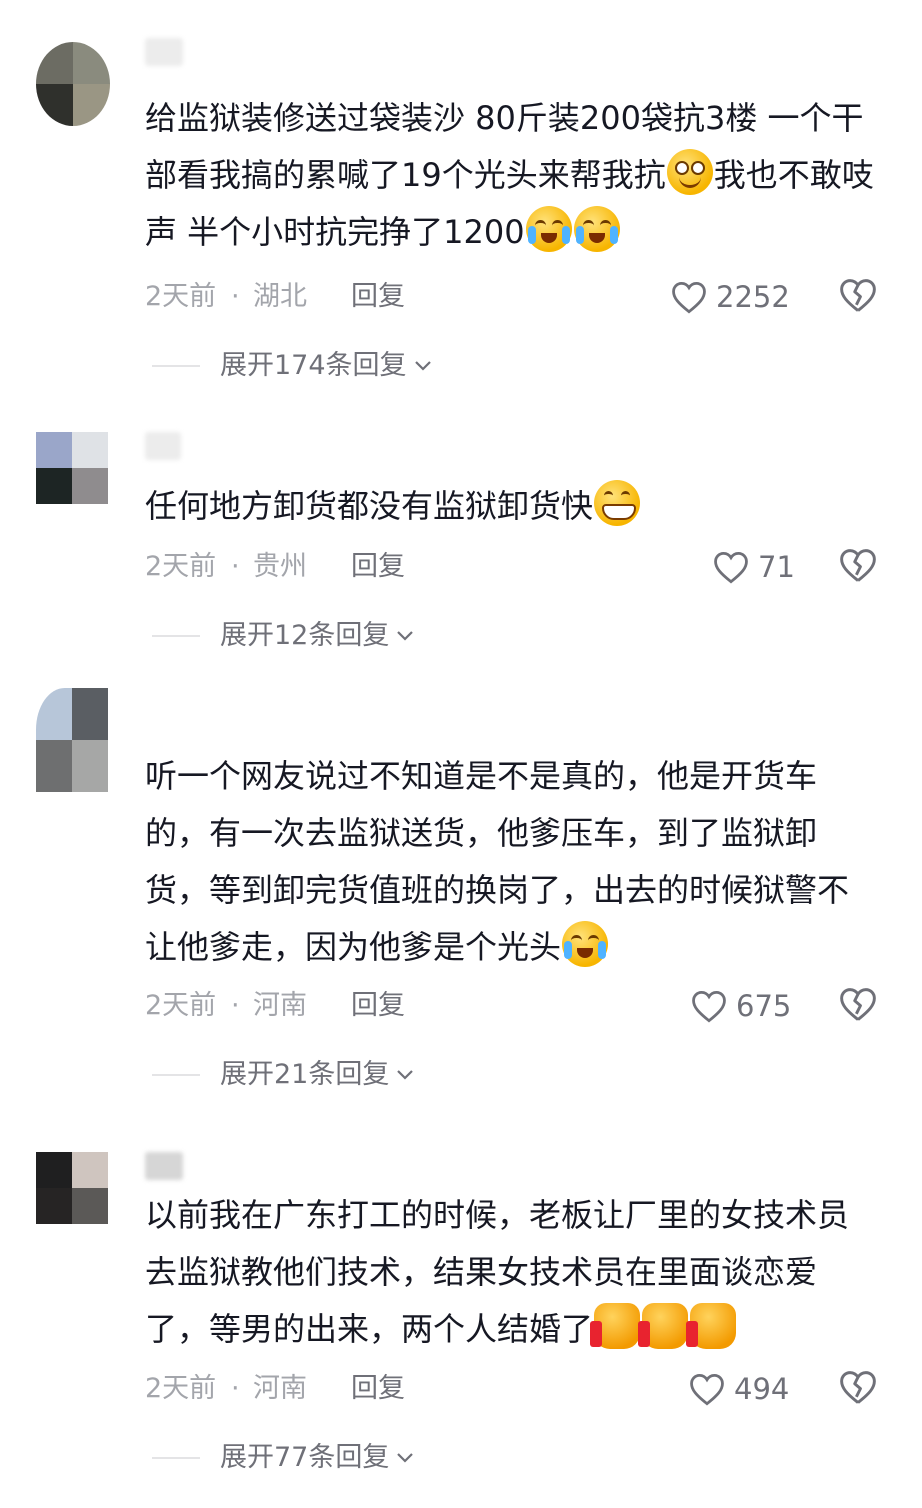  I want to click on like-count: 675, so click(764, 1006).